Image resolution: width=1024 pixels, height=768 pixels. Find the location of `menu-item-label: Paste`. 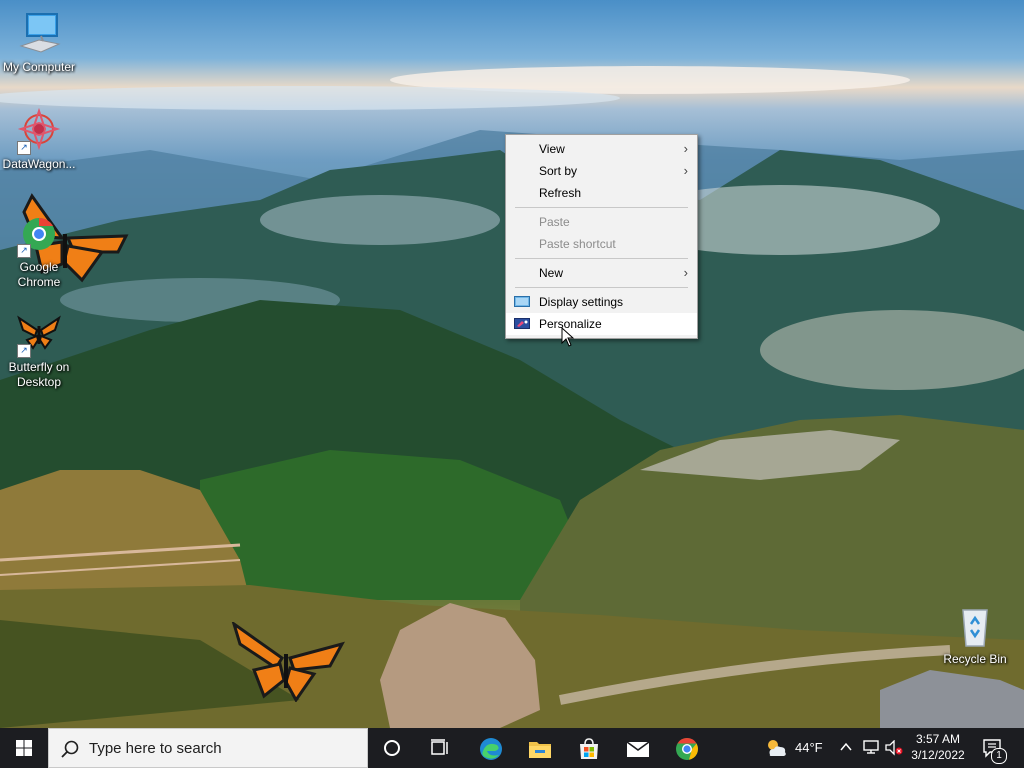

menu-item-label: Paste is located at coordinates (554, 222).